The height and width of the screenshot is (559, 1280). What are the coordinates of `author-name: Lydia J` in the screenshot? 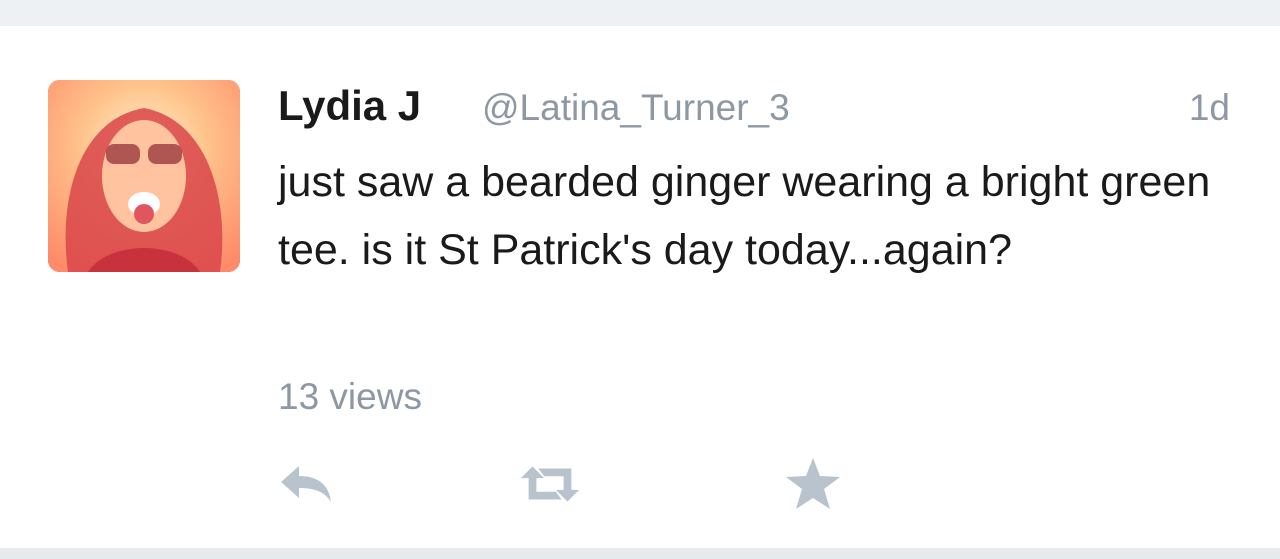 It's located at (349, 106).